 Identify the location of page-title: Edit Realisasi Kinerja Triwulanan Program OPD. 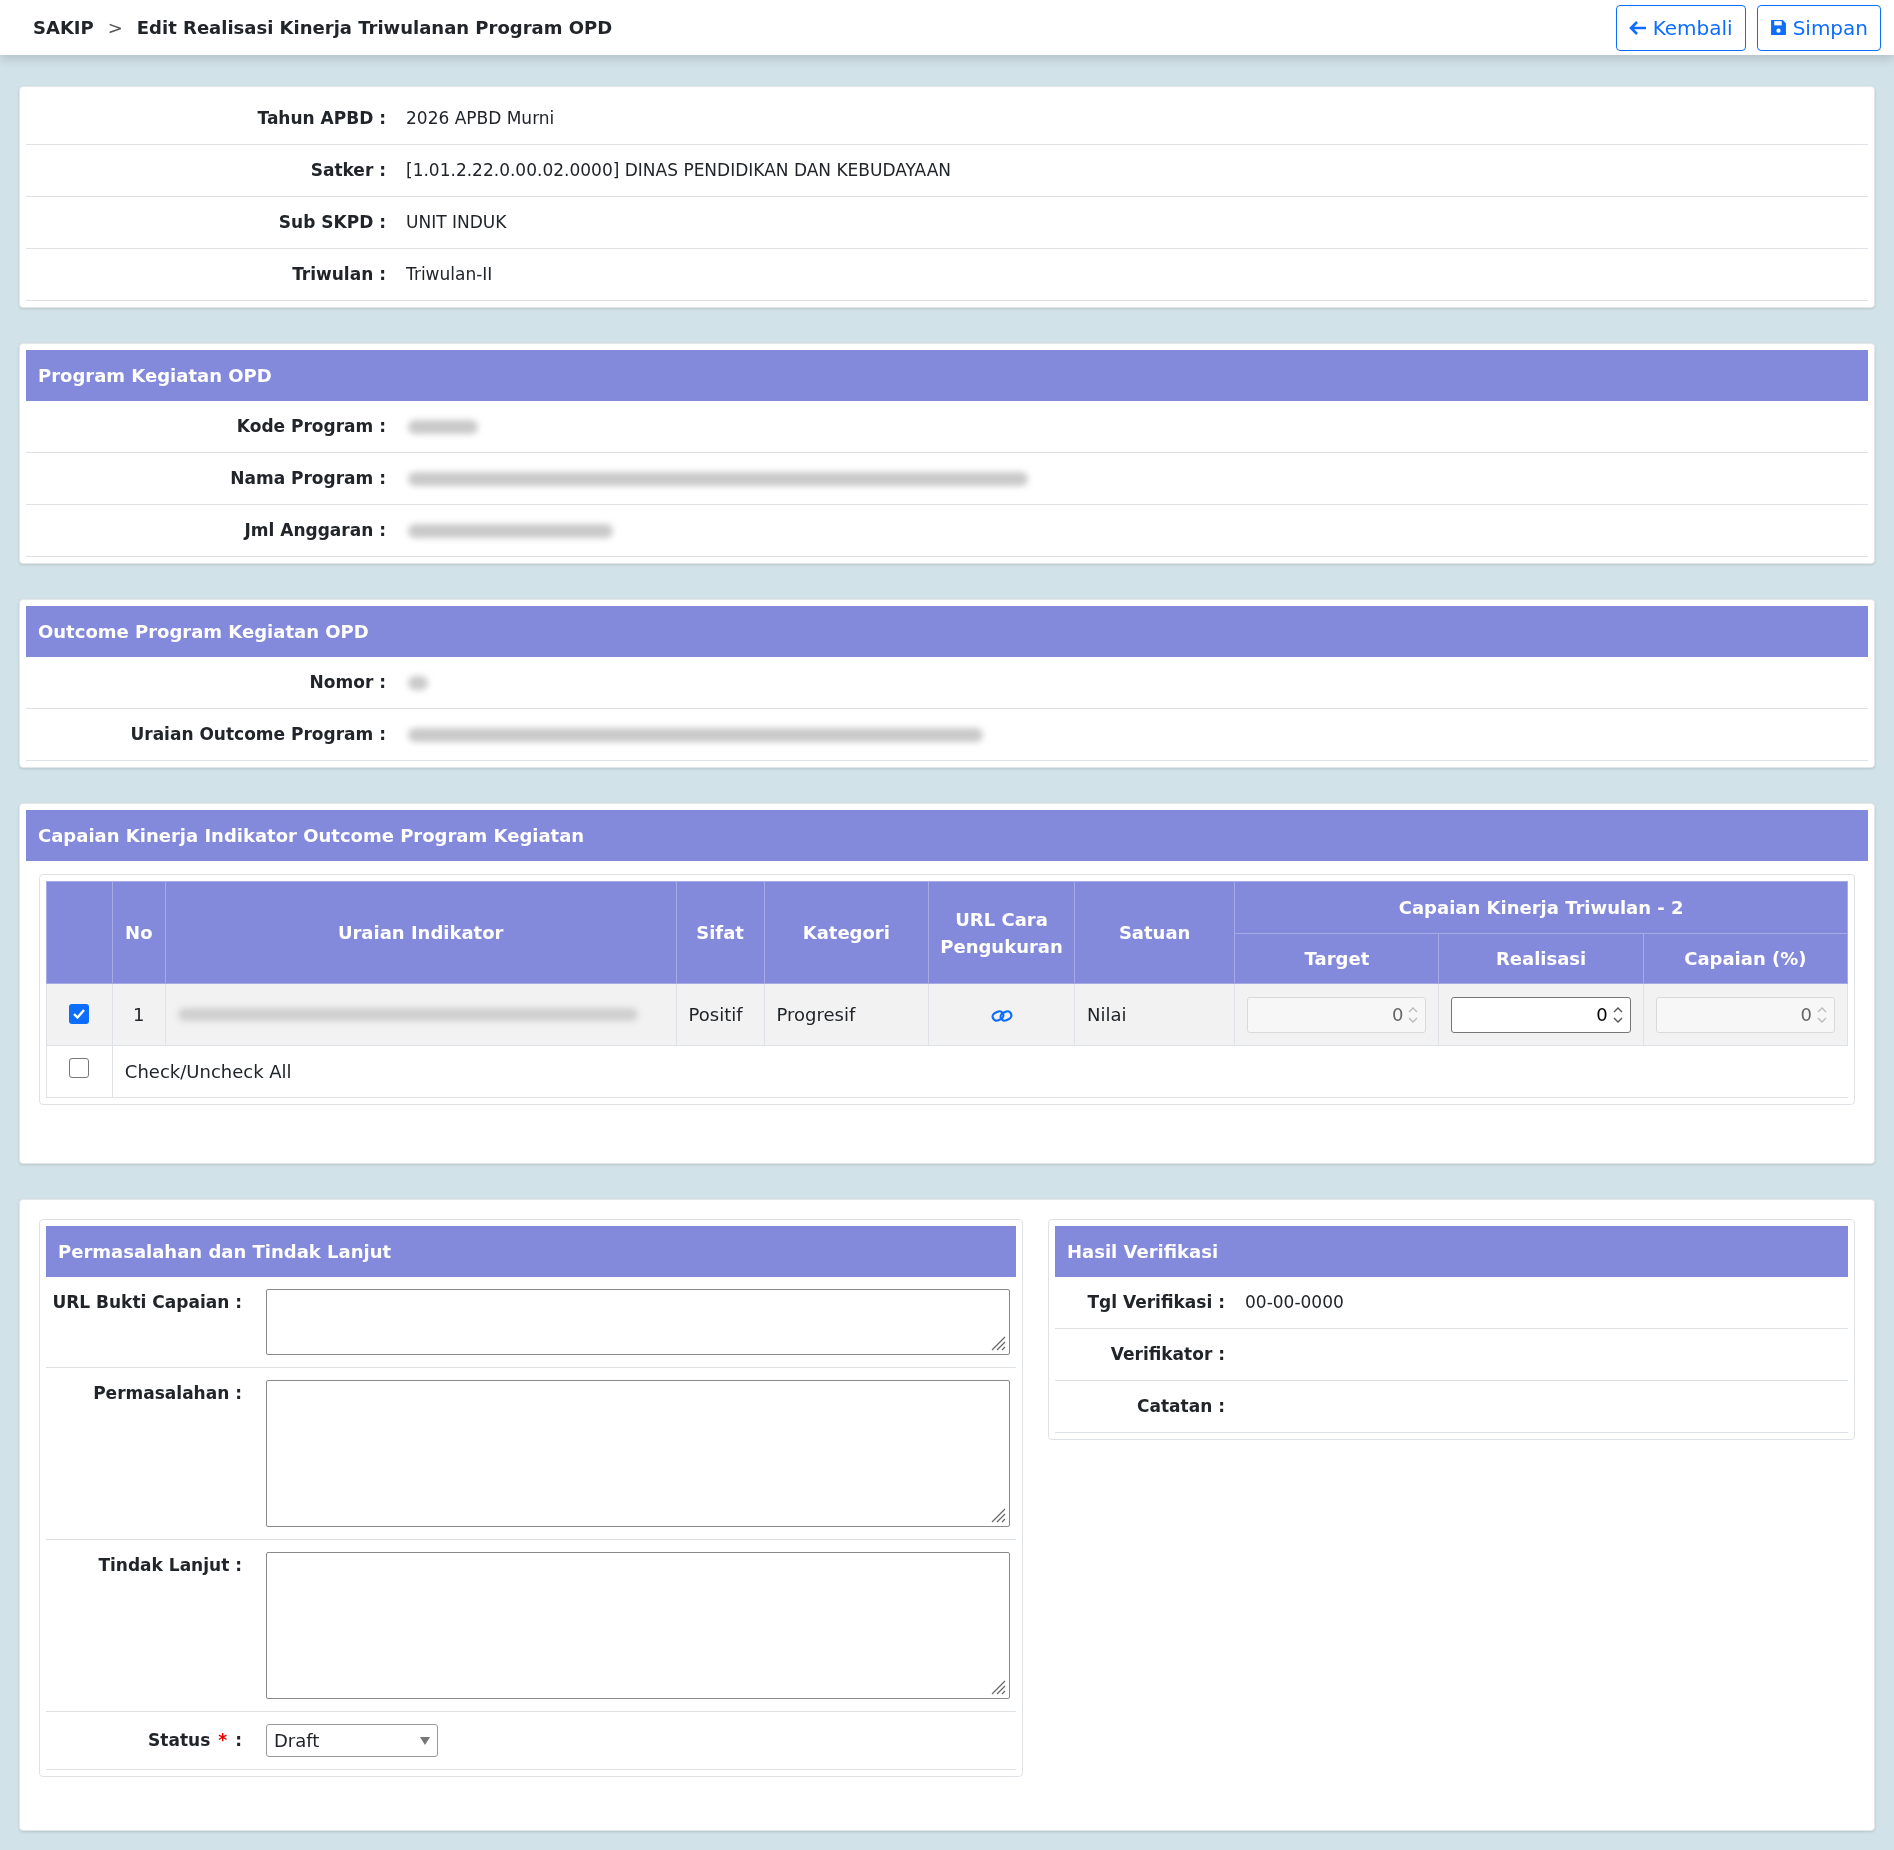
(374, 28).